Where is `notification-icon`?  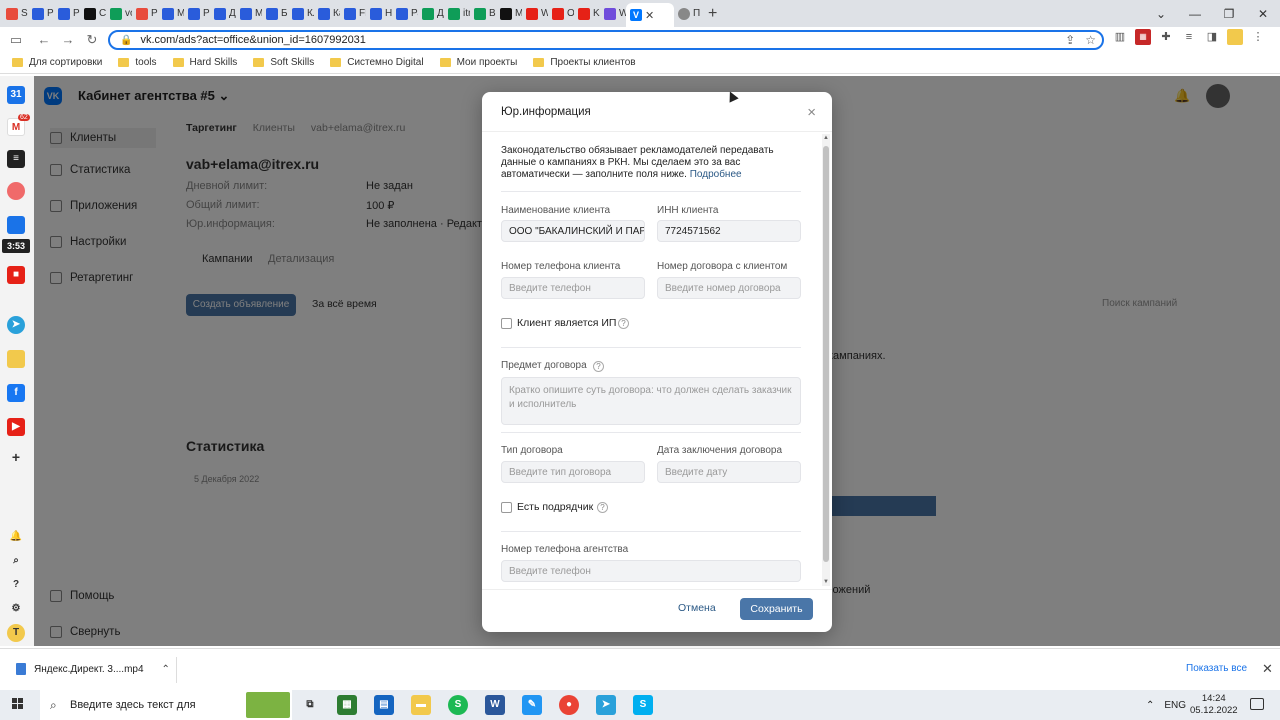
notification-icon is located at coordinates (1257, 704).